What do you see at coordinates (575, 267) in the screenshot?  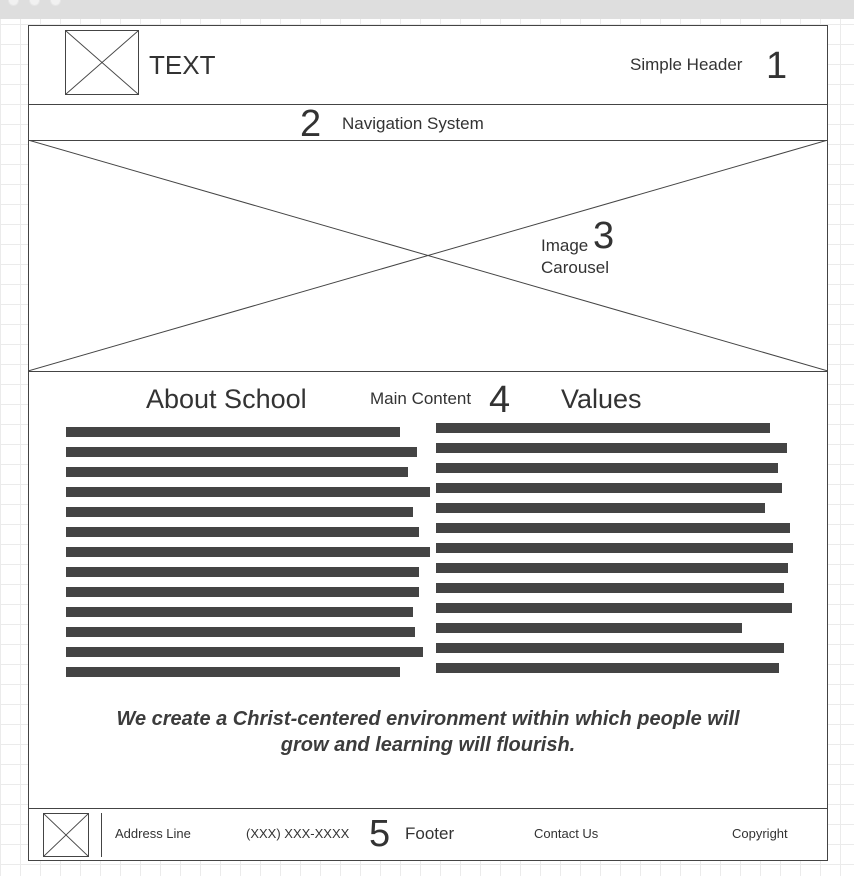 I see `carousel-label-line2: Carousel` at bounding box center [575, 267].